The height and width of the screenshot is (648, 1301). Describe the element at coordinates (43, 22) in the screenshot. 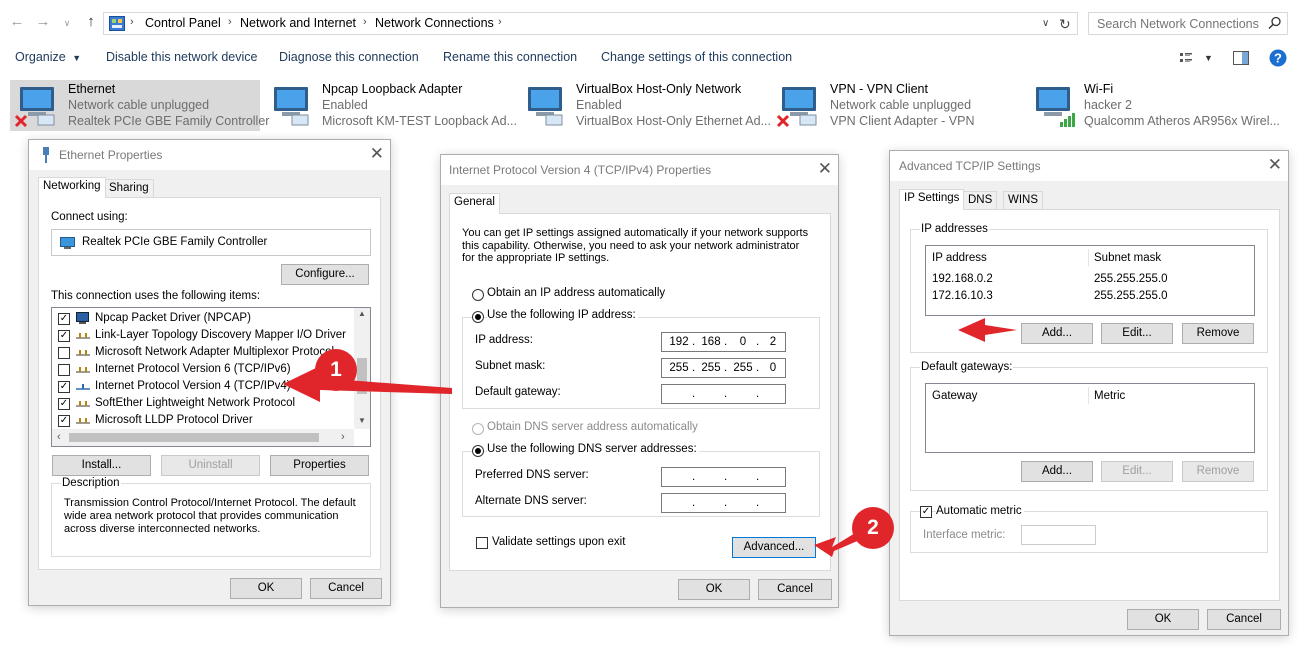

I see `forward-icon: →` at that location.